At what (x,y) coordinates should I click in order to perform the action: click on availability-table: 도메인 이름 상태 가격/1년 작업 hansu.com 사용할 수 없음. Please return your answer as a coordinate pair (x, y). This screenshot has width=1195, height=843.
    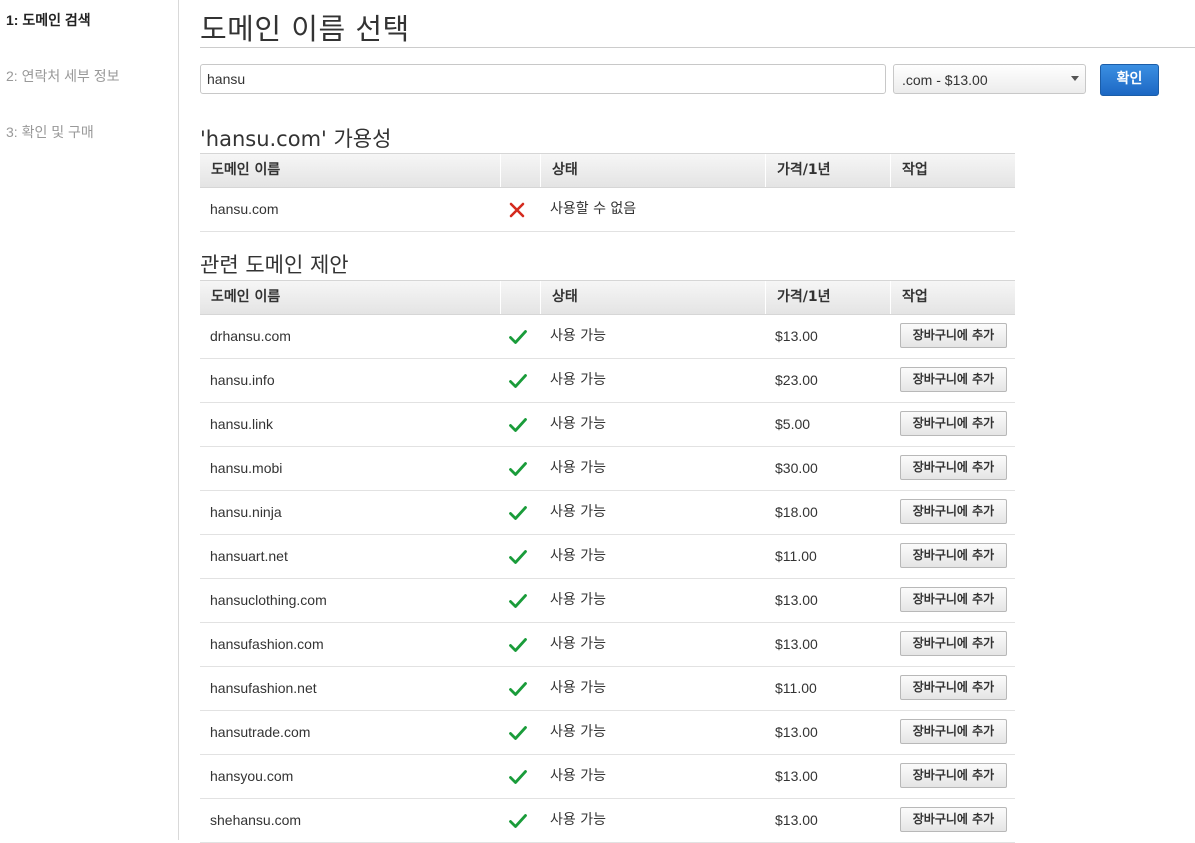
    Looking at the image, I should click on (607, 192).